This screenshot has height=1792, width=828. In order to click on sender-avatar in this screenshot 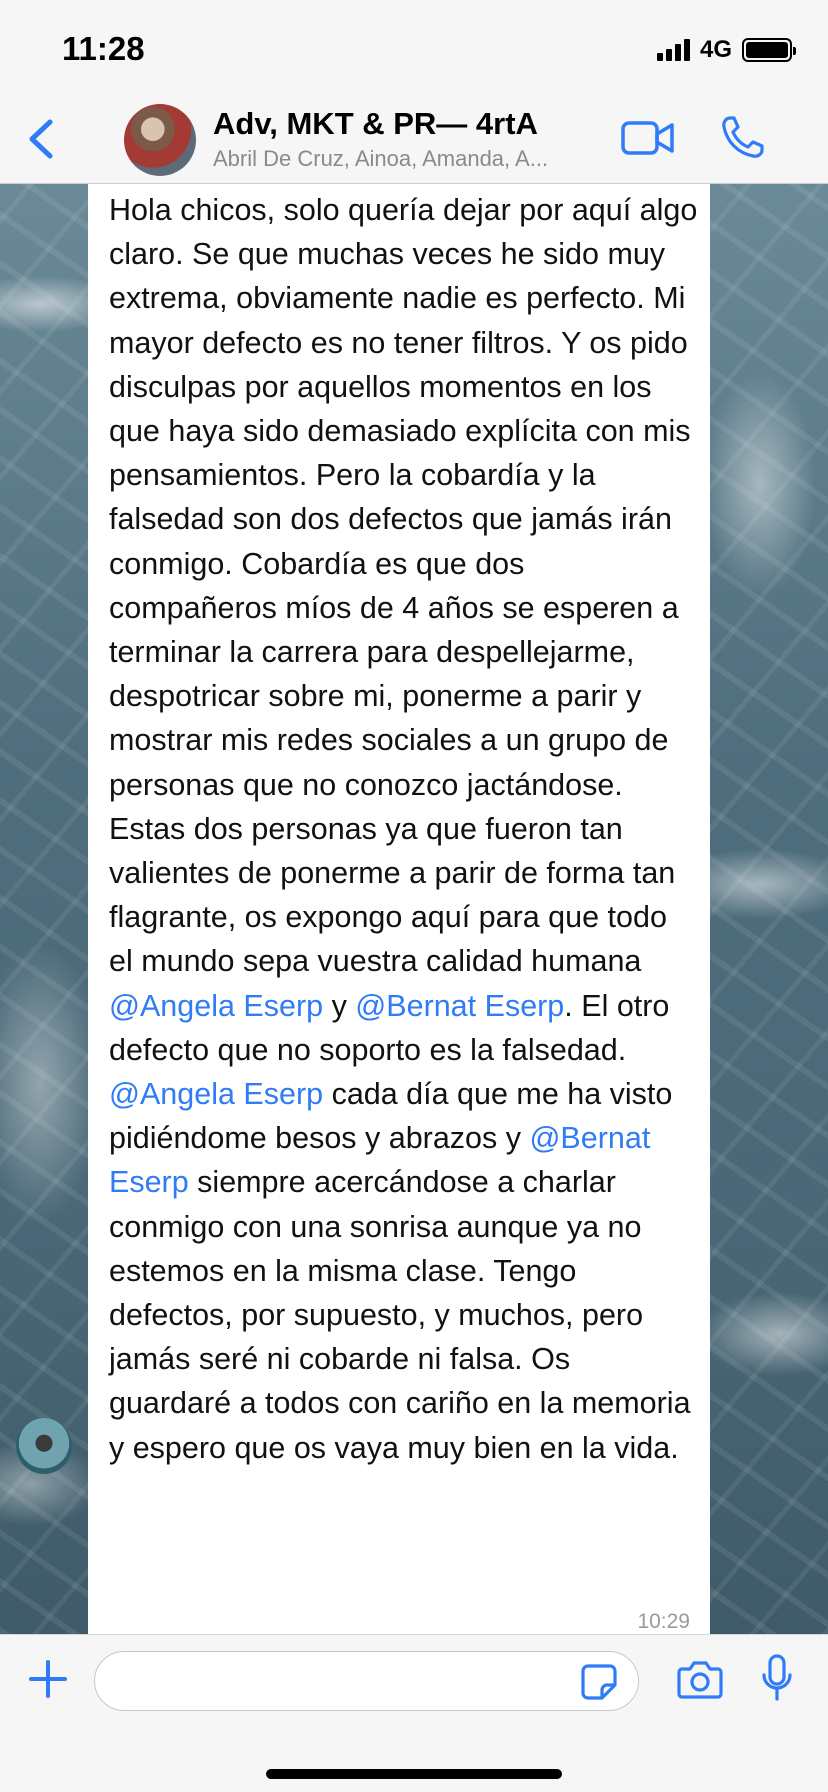, I will do `click(44, 1446)`.